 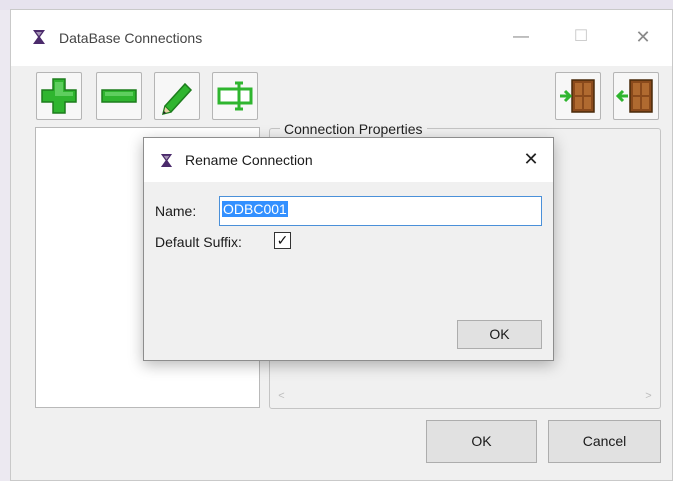 I want to click on cancel-button: Cancel, so click(x=604, y=441).